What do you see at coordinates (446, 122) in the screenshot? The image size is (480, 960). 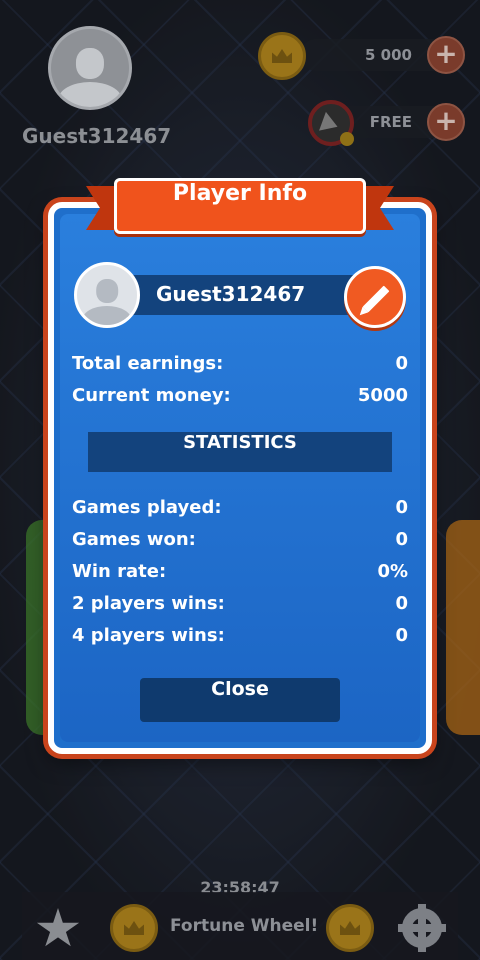 I see `add-free-coins-button: +` at bounding box center [446, 122].